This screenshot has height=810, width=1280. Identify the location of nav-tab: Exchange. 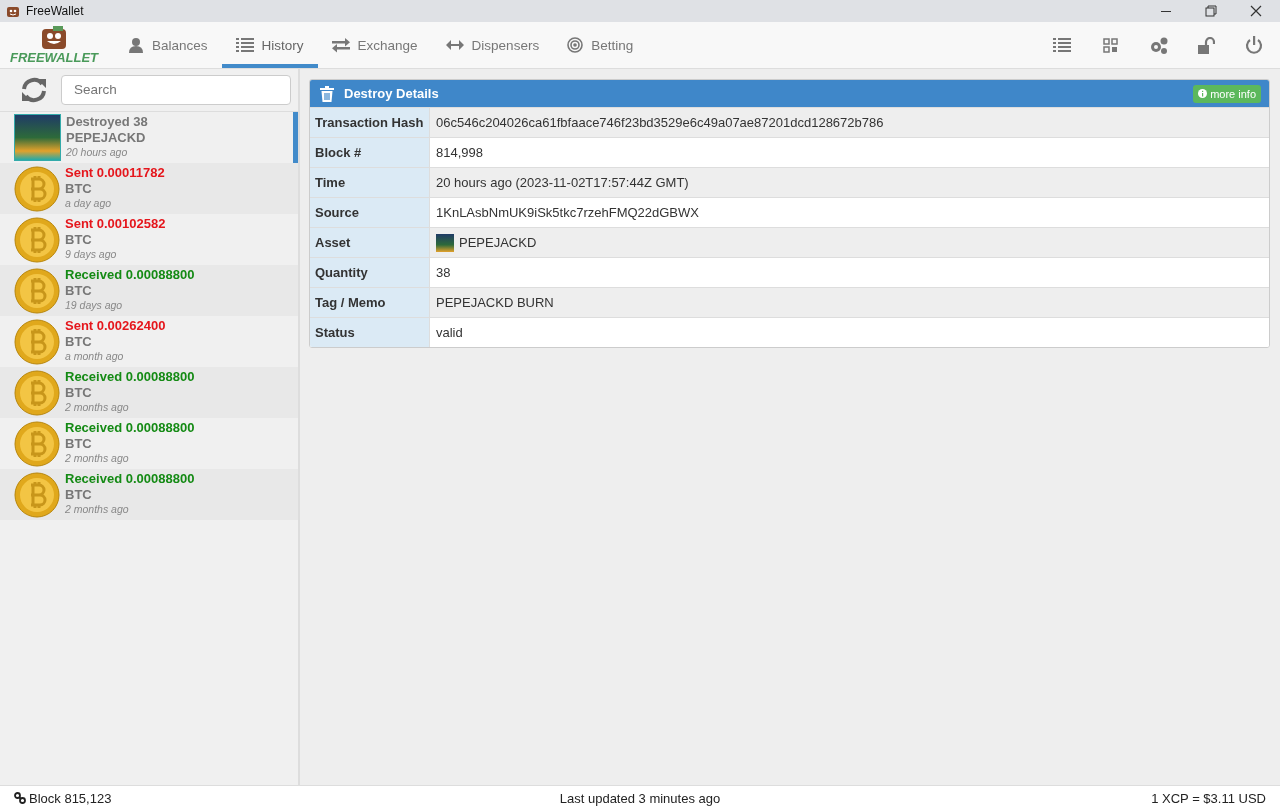
(374, 45).